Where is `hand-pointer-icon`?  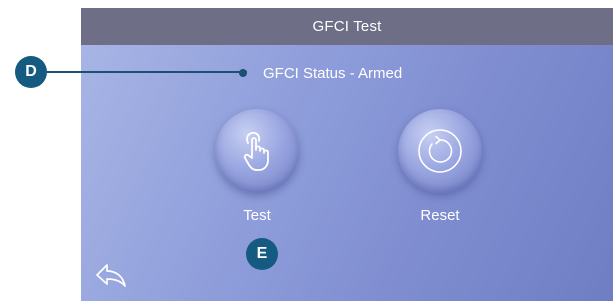 hand-pointer-icon is located at coordinates (256, 151).